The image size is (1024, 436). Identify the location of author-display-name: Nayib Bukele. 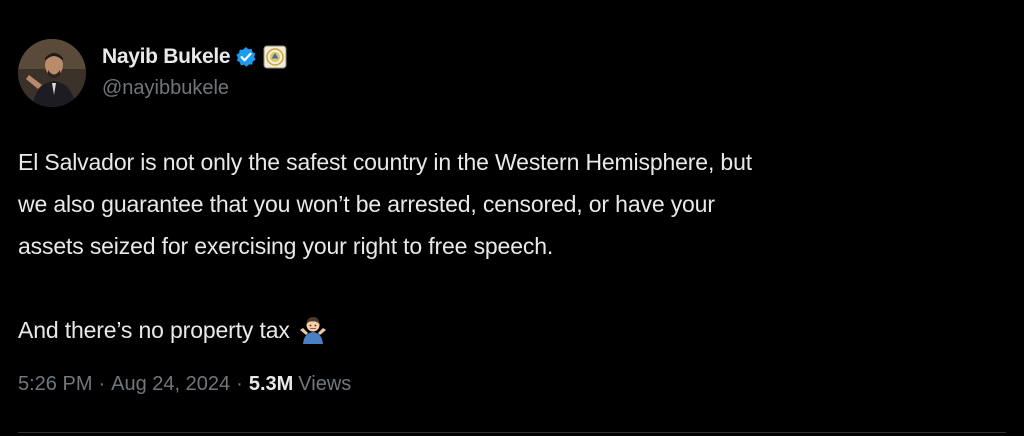
(166, 57).